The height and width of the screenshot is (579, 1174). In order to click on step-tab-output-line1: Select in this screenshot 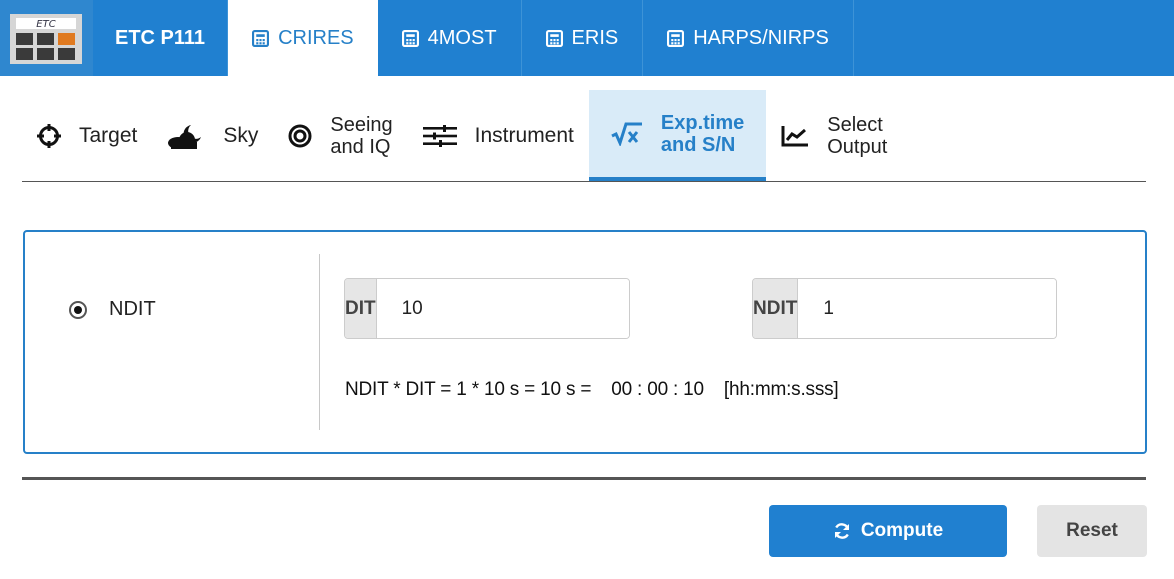, I will do `click(855, 125)`.